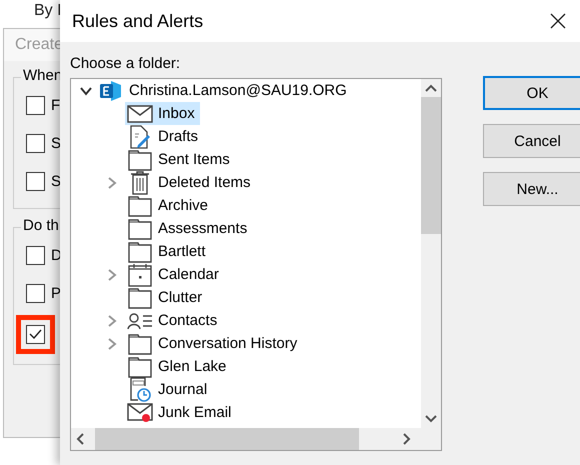 The width and height of the screenshot is (580, 465). What do you see at coordinates (55, 105) in the screenshot?
I see `checkbox-label: F` at bounding box center [55, 105].